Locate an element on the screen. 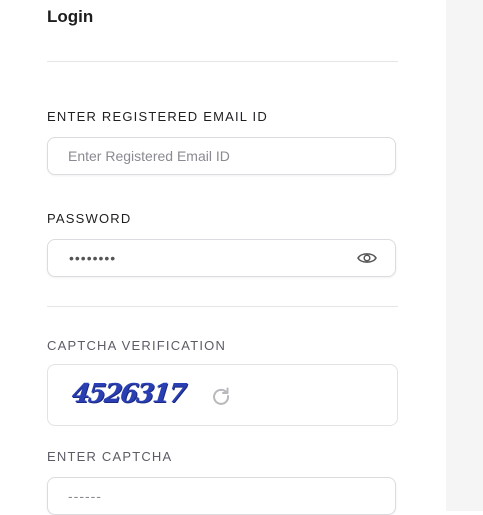 Image resolution: width=483 pixels, height=515 pixels. title-divider is located at coordinates (222, 61).